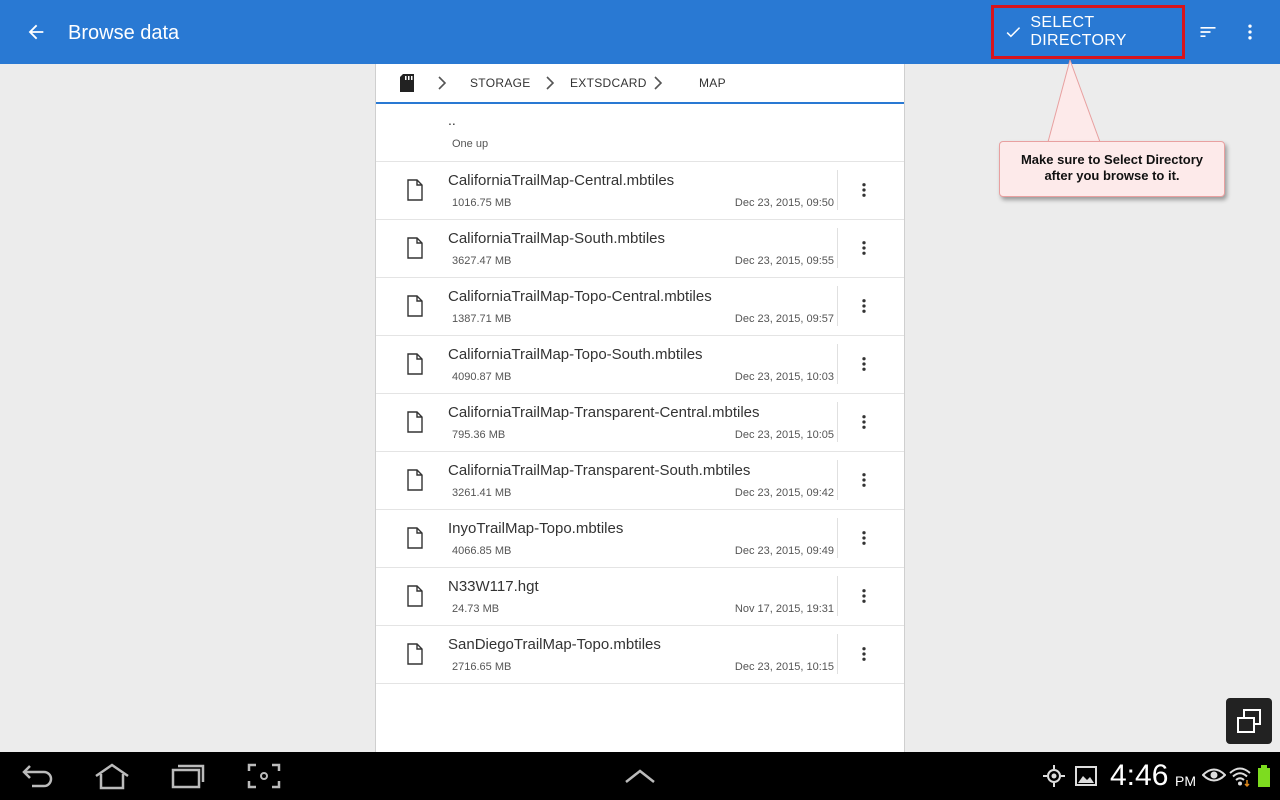 This screenshot has height=800, width=1280. What do you see at coordinates (1139, 775) in the screenshot?
I see `status-time: 4:46` at bounding box center [1139, 775].